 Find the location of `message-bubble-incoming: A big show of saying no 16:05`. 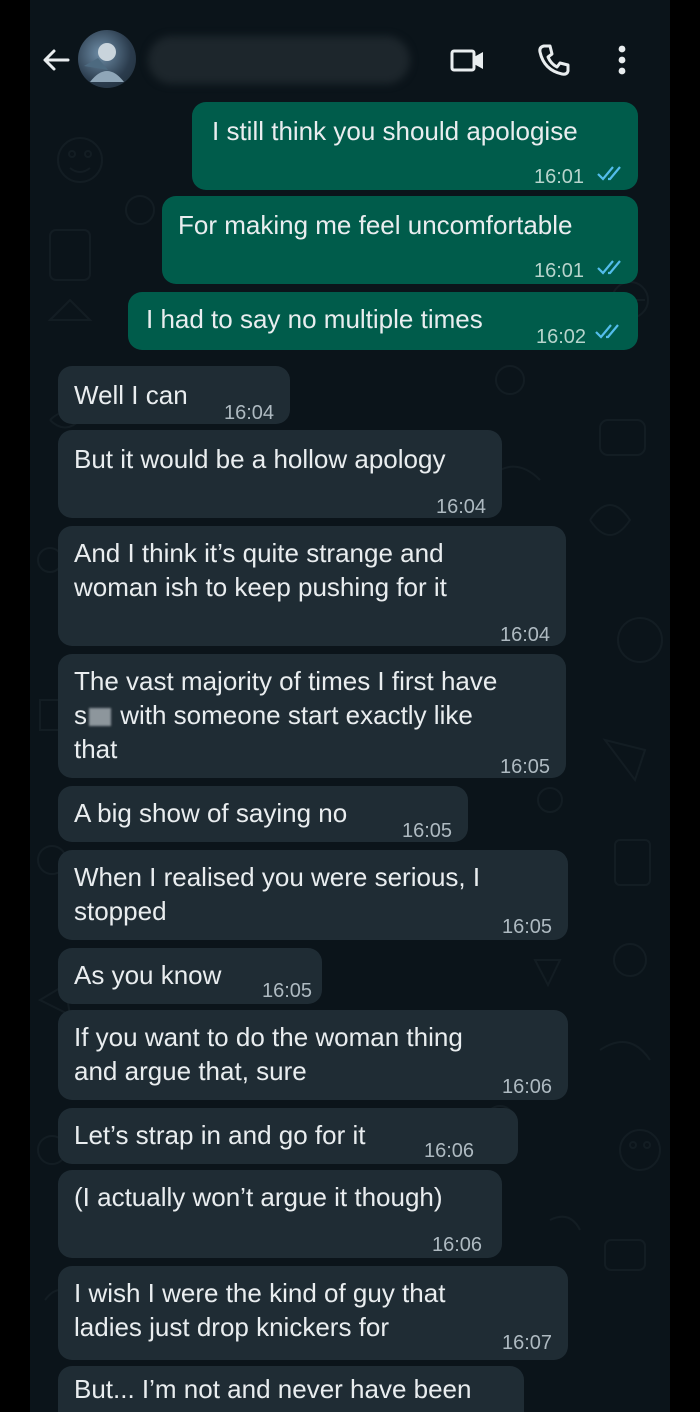

message-bubble-incoming: A big show of saying no 16:05 is located at coordinates (263, 814).